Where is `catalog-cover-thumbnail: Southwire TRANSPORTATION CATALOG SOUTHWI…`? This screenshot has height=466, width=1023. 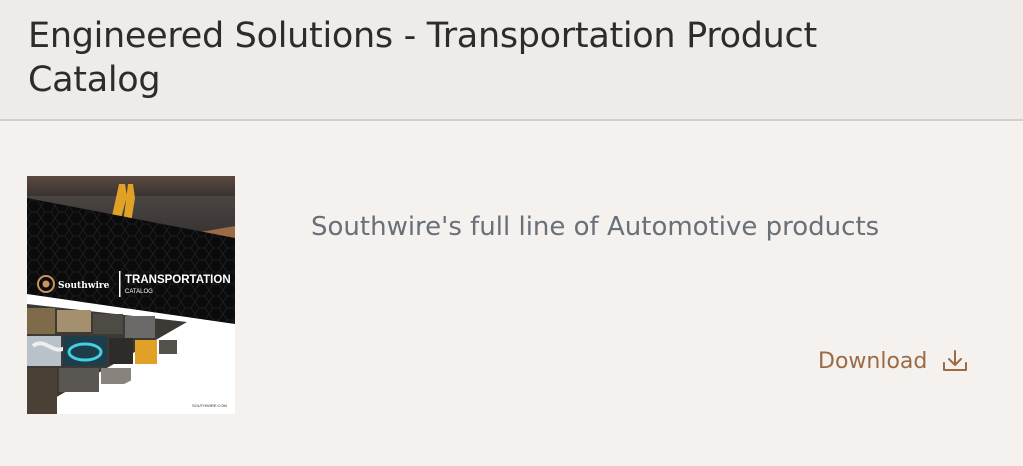
catalog-cover-thumbnail: Southwire TRANSPORTATION CATALOG SOUTHWI… is located at coordinates (131, 295).